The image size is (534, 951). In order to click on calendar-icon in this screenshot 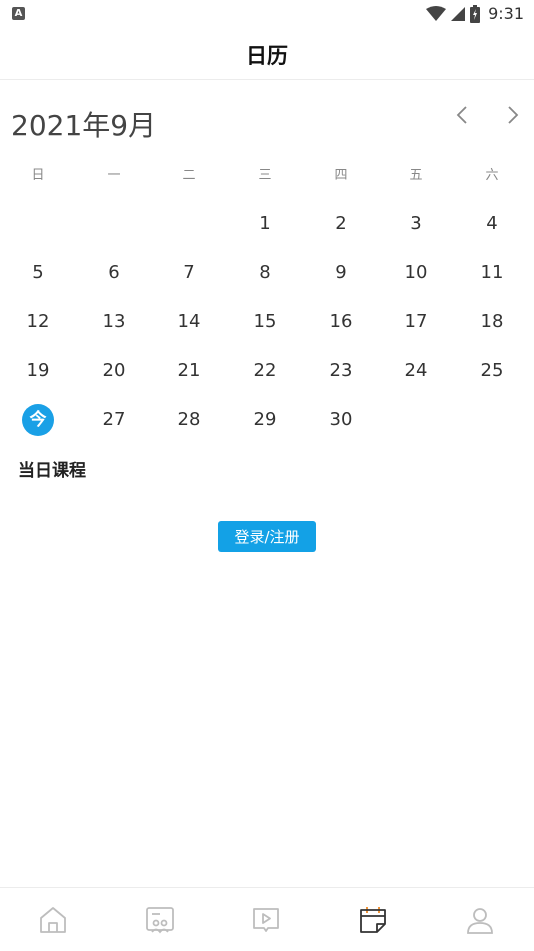, I will do `click(373, 919)`.